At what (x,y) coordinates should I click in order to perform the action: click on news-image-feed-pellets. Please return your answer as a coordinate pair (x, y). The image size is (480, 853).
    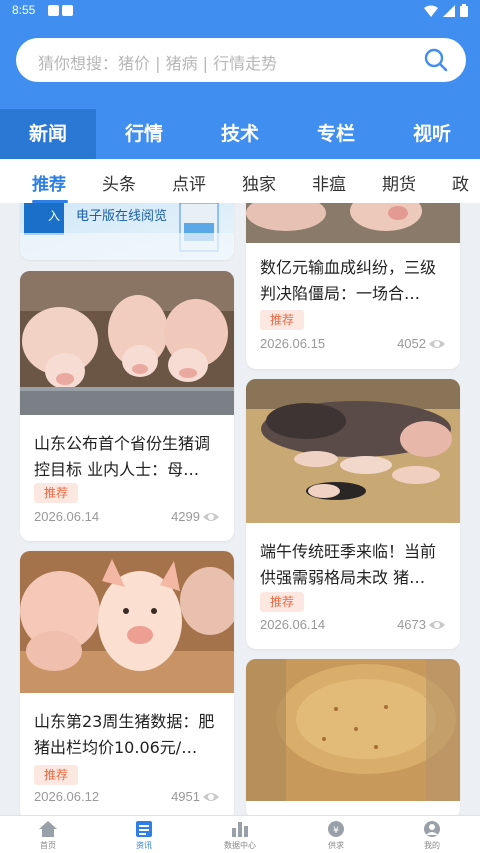
    Looking at the image, I should click on (353, 730).